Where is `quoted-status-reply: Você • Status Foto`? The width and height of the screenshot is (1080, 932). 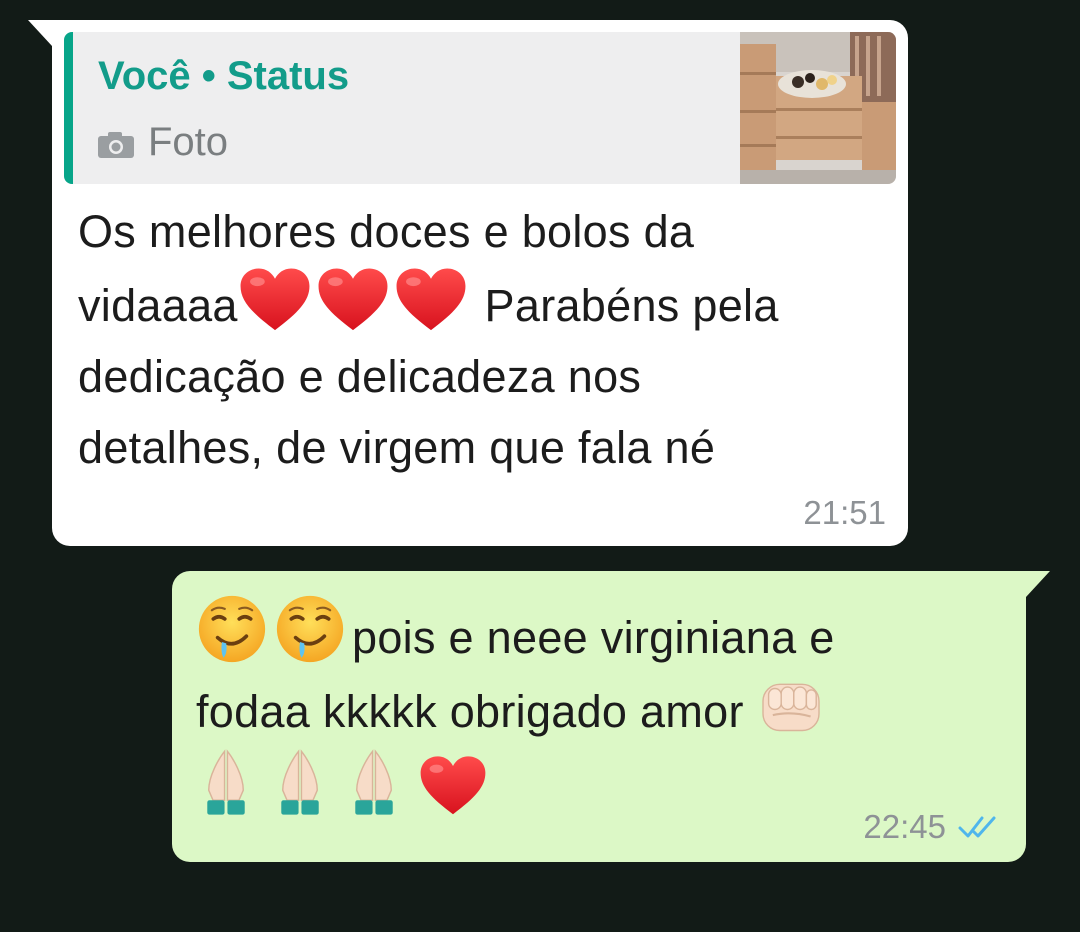
quoted-status-reply: Você • Status Foto is located at coordinates (480, 108).